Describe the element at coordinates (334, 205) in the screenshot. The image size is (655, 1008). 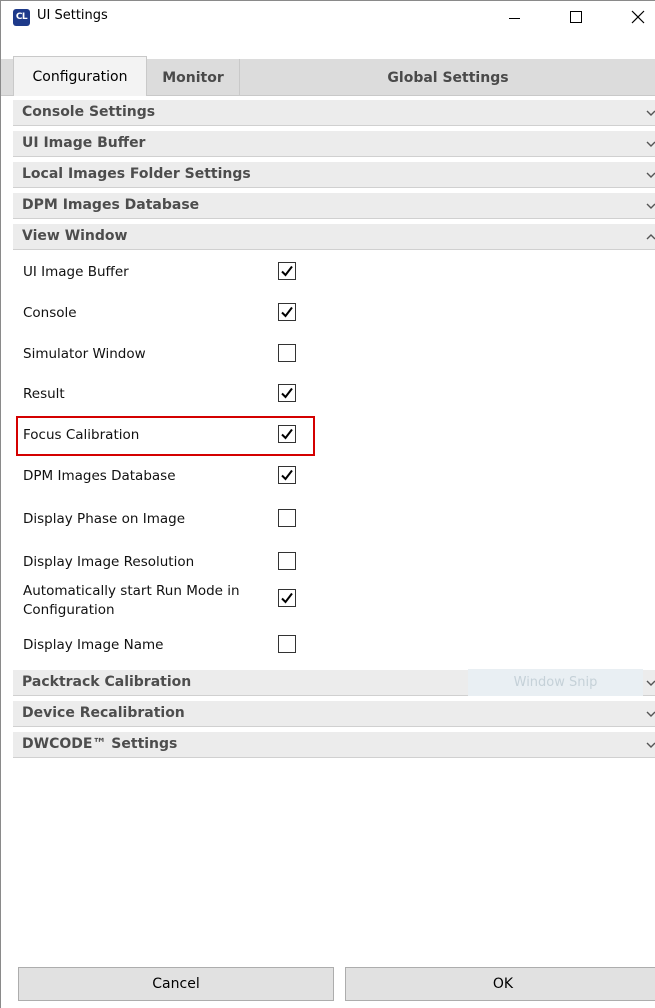
I see `section-dpm-images-database: DPM Images Database` at that location.